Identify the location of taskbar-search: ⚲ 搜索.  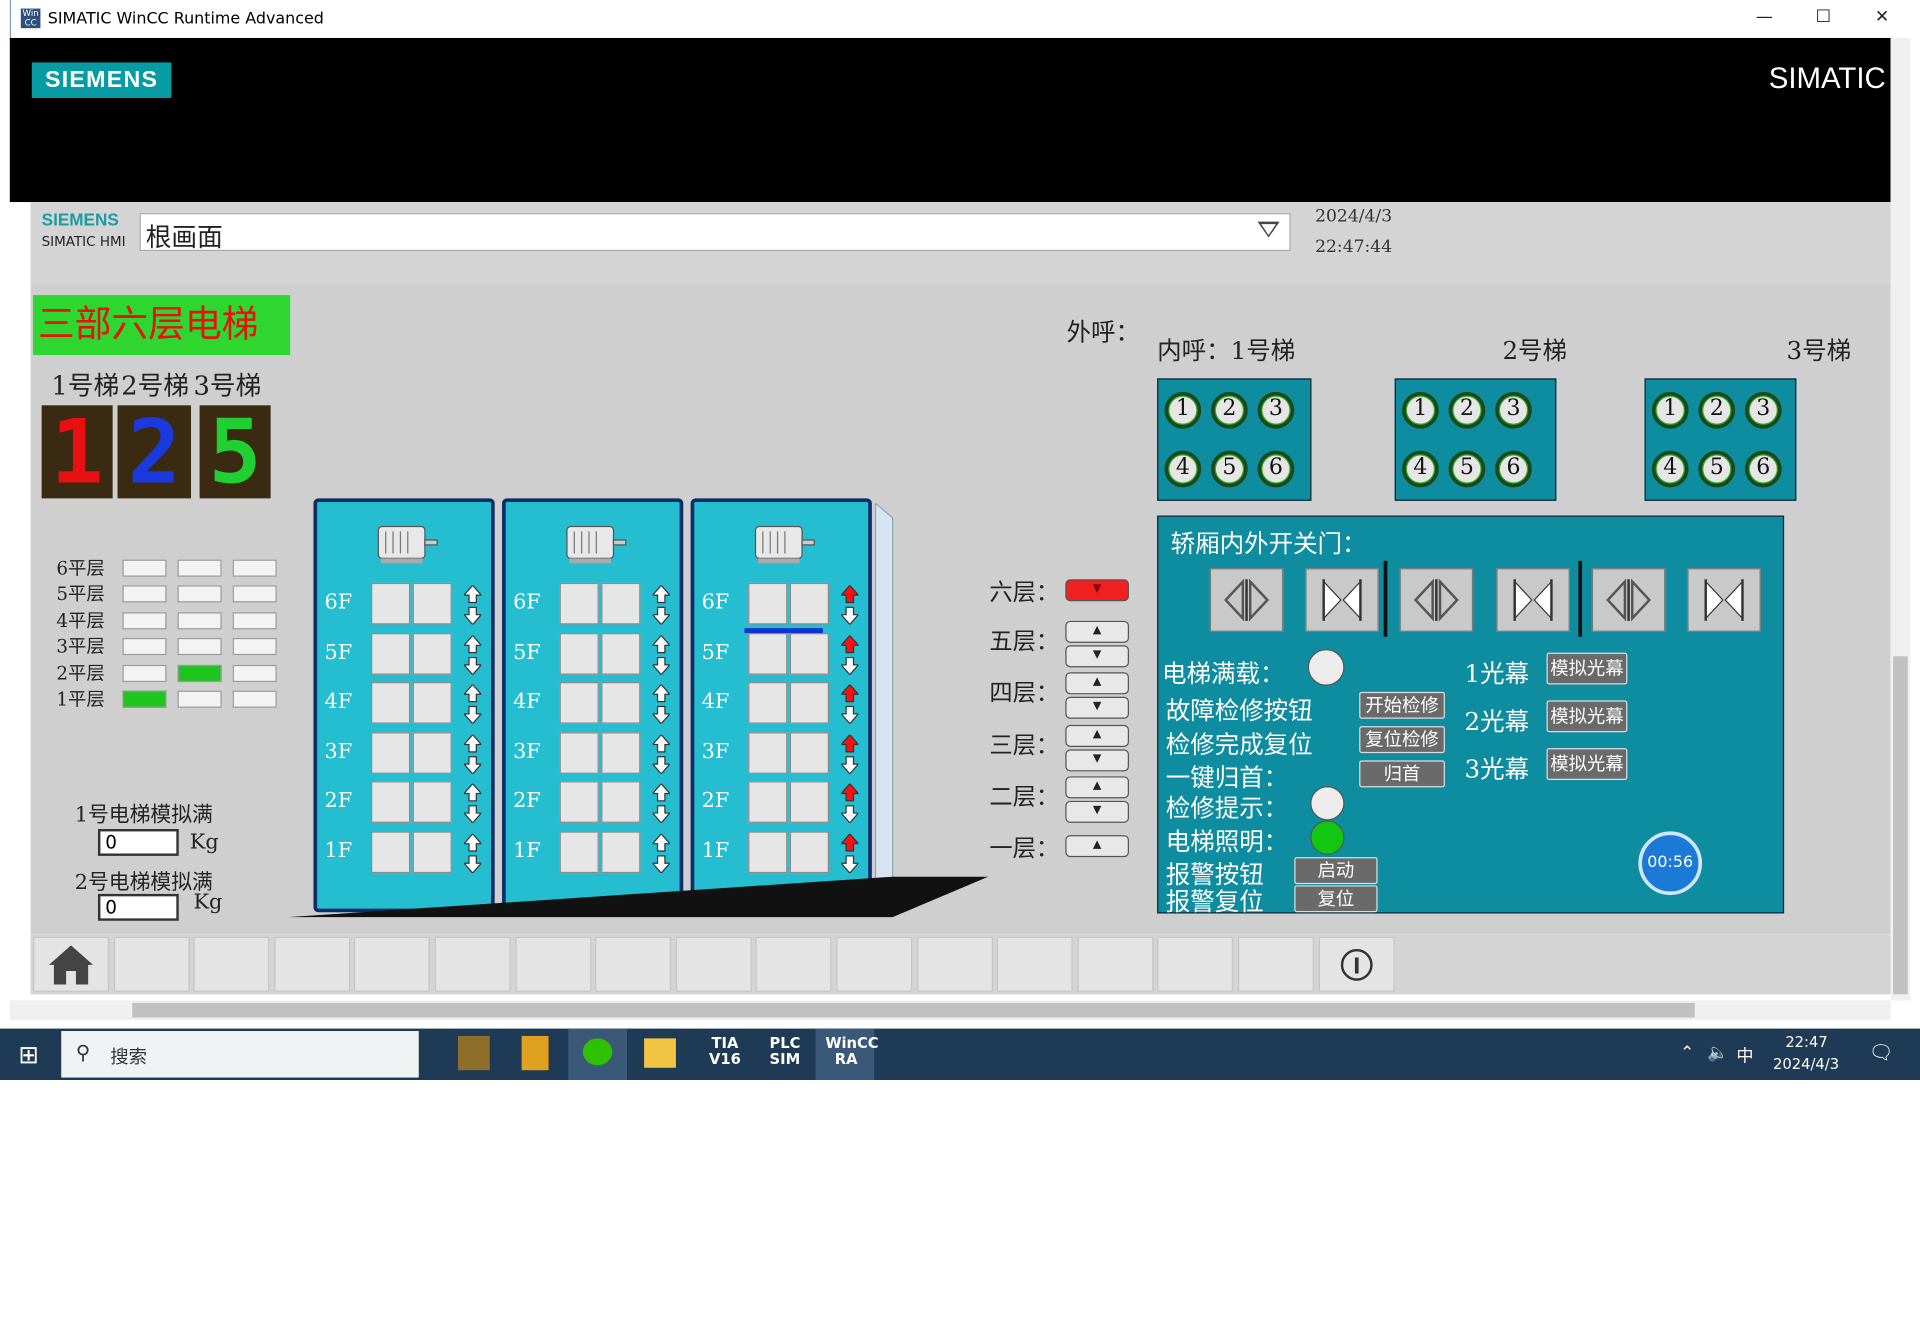
(240, 1054).